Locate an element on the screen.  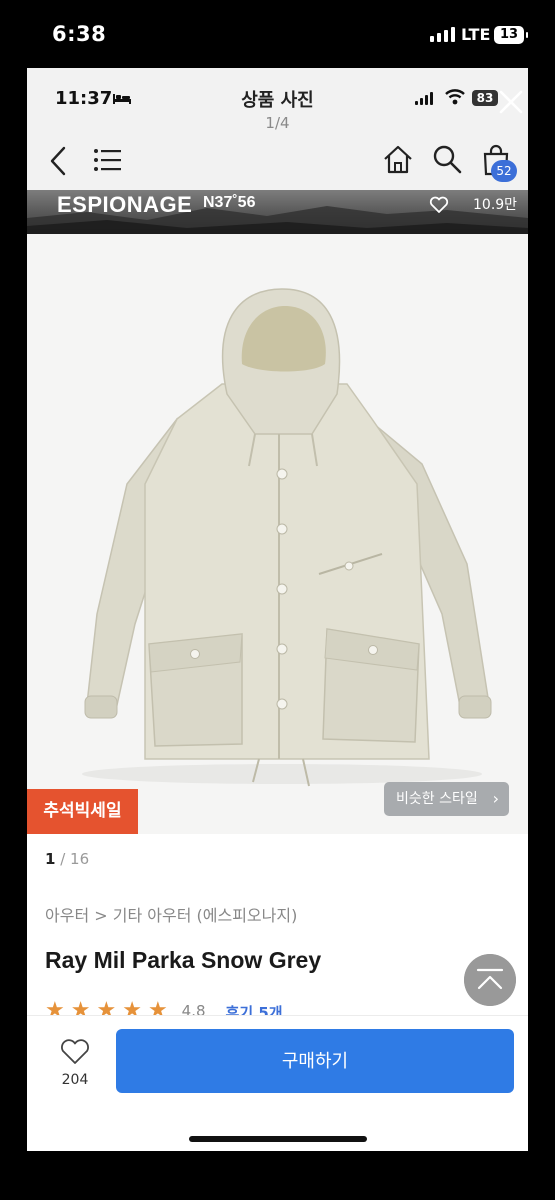
product-title: Ray Mil Parka Snow Grey is located at coordinates (183, 960).